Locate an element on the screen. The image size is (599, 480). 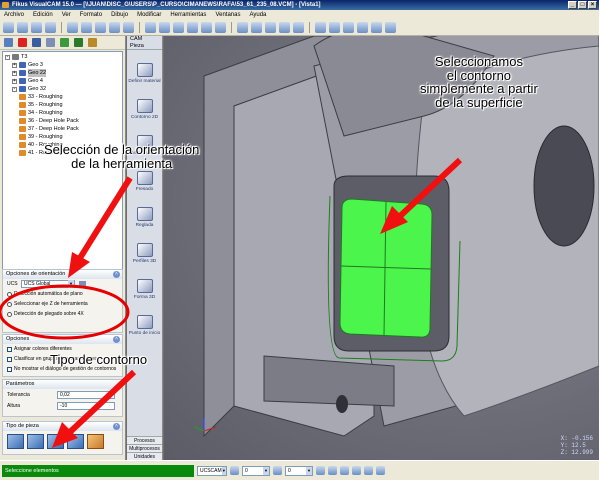
piece-type-stock-icon is located at coordinates (95, 441).